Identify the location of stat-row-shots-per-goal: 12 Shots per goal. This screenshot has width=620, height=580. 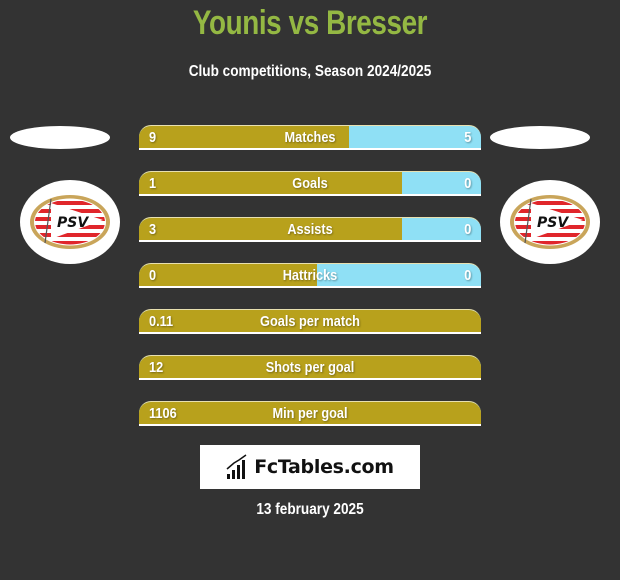
(310, 367).